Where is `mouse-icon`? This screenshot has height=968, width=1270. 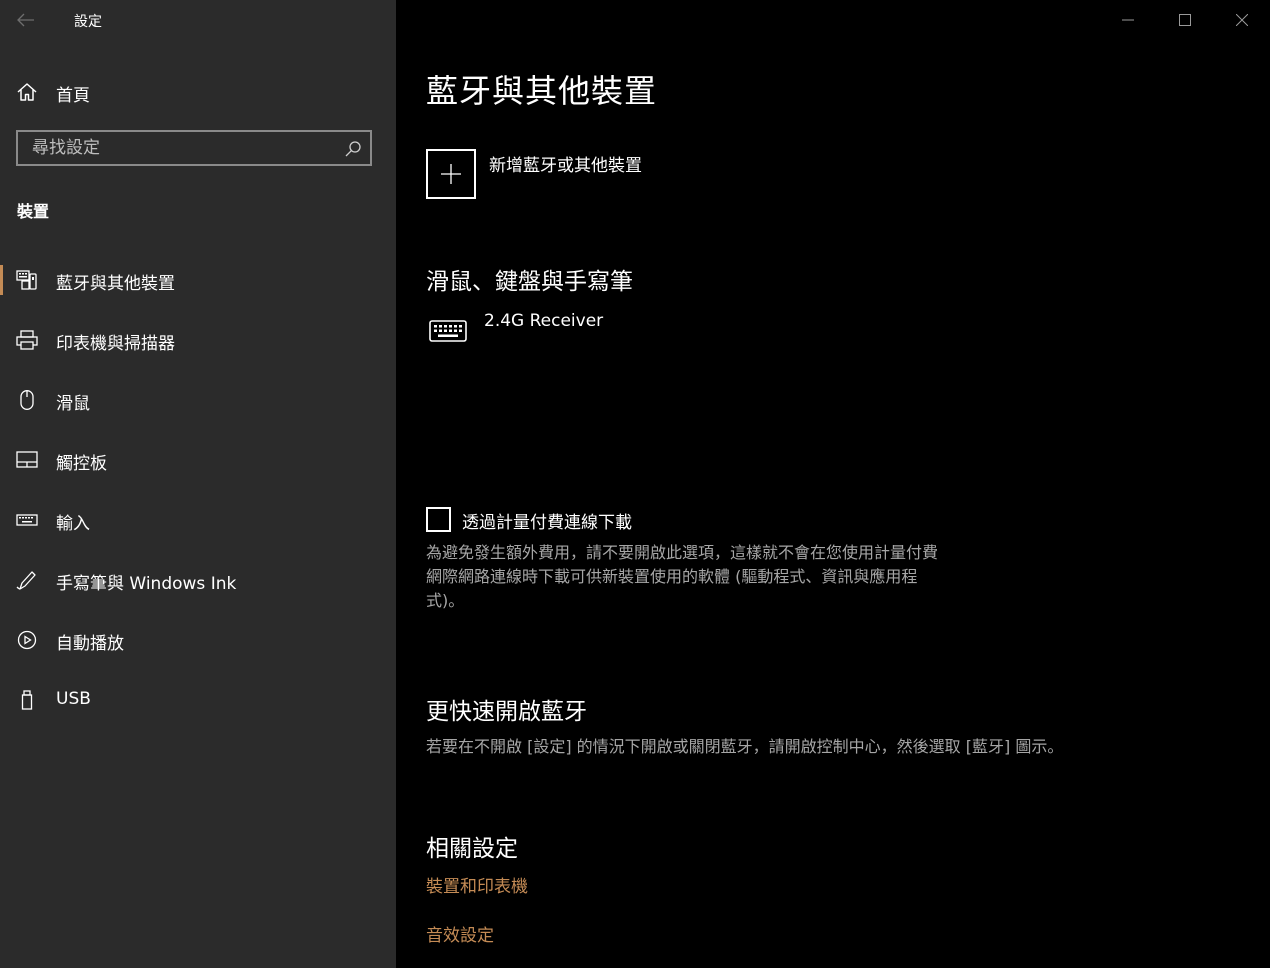 mouse-icon is located at coordinates (27, 400).